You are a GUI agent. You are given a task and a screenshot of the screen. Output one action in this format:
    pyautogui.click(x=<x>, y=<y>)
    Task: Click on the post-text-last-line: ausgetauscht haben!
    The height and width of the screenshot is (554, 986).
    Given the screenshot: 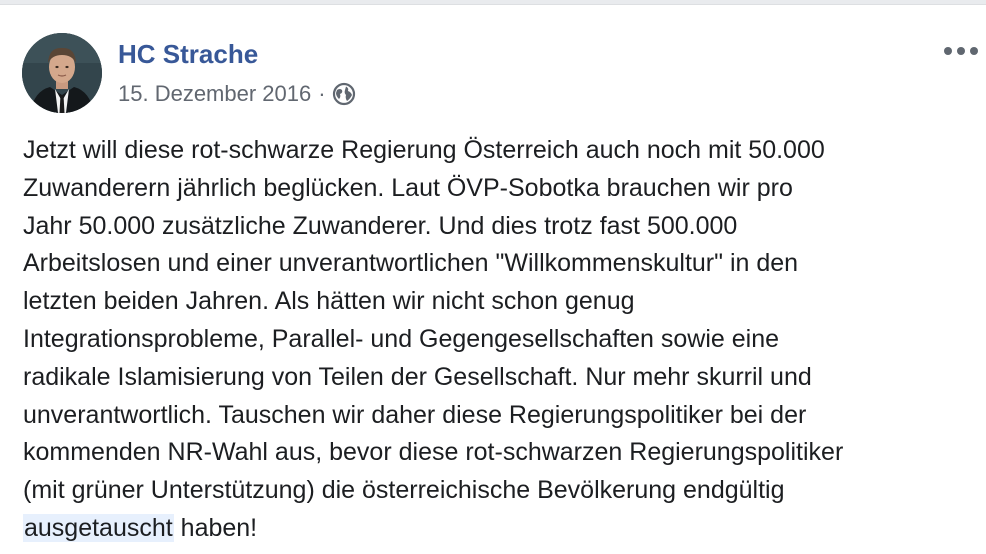 What is the action you would take?
    pyautogui.click(x=498, y=529)
    